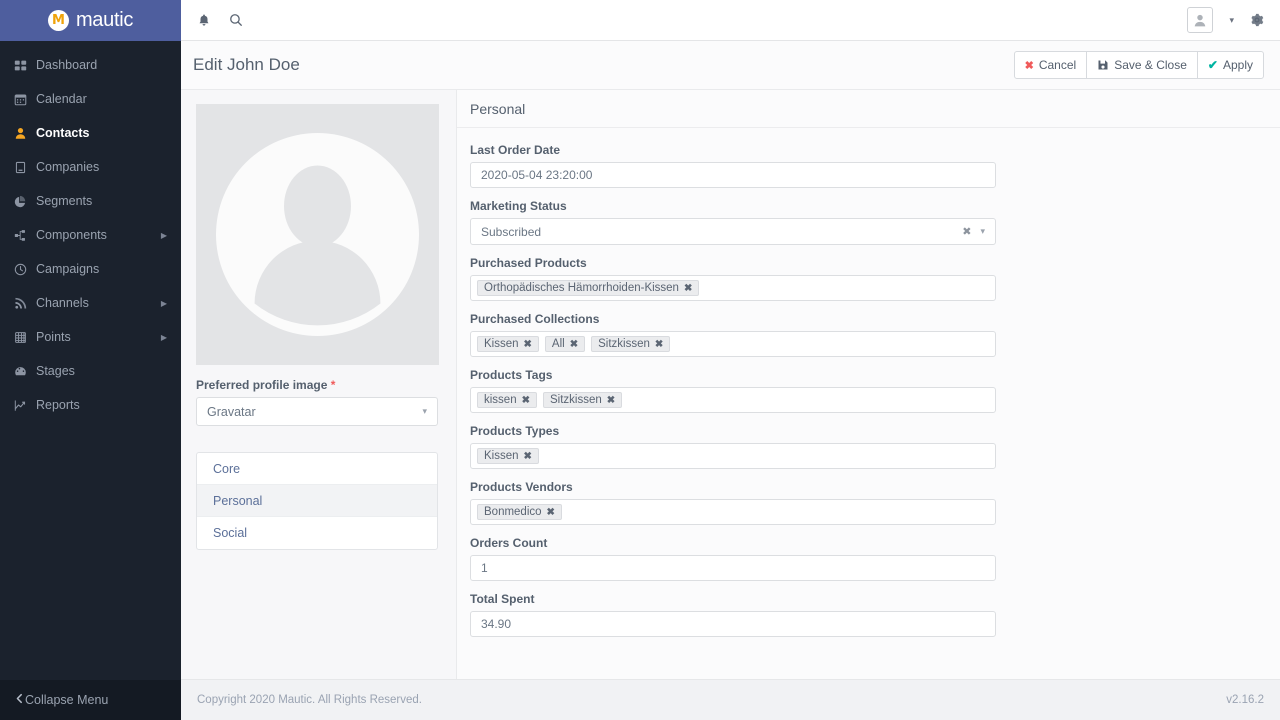  What do you see at coordinates (1245, 700) in the screenshot?
I see `version-text: v2.16.2` at bounding box center [1245, 700].